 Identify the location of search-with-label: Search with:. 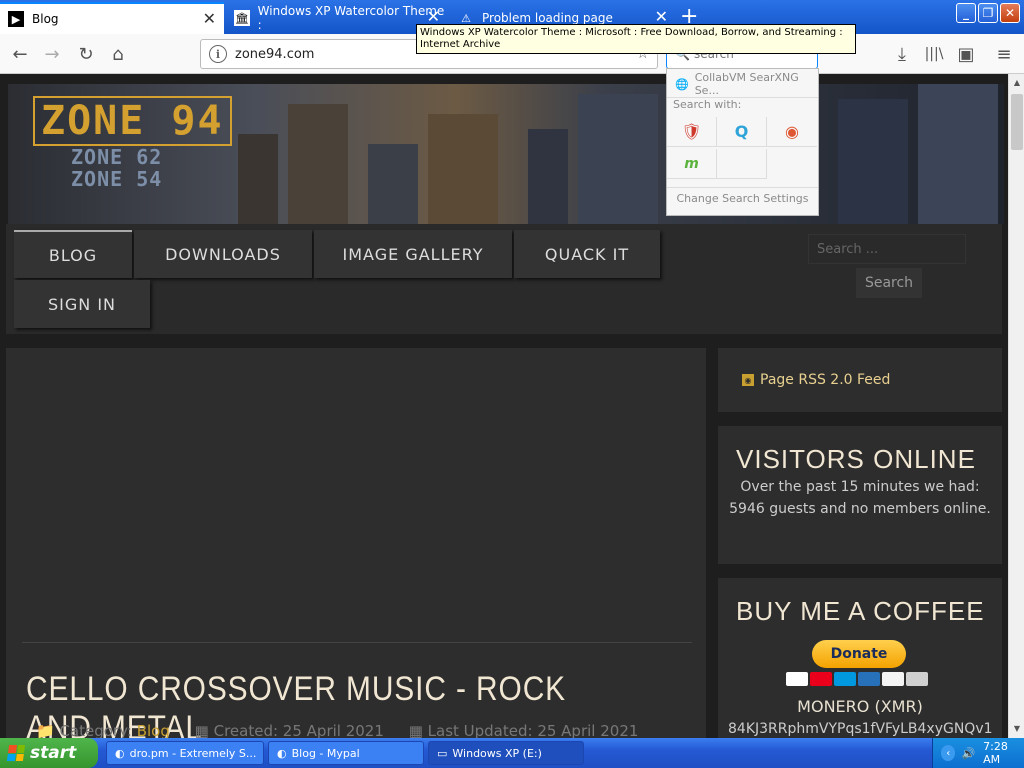
(742, 104).